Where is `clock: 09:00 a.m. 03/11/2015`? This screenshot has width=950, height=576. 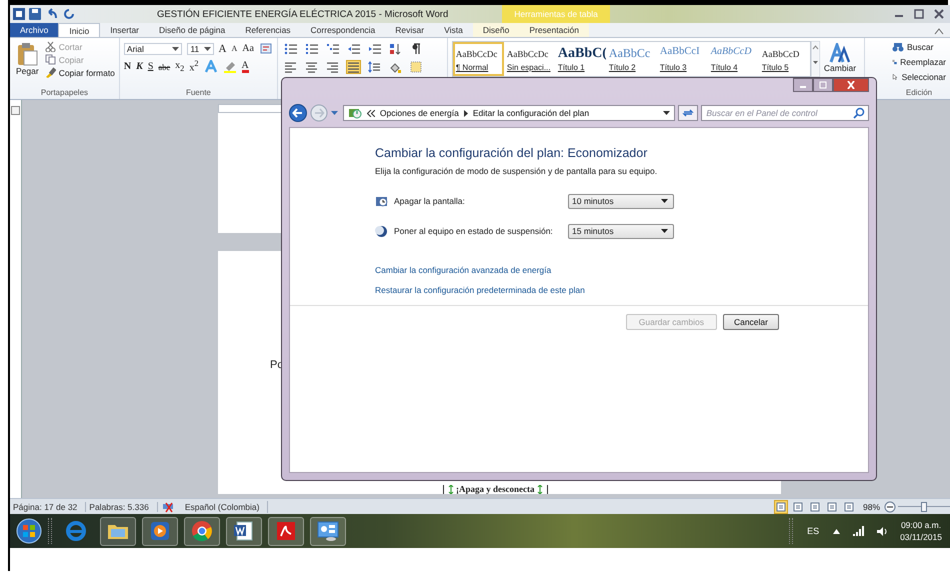
clock: 09:00 a.m. 03/11/2015 is located at coordinates (925, 531).